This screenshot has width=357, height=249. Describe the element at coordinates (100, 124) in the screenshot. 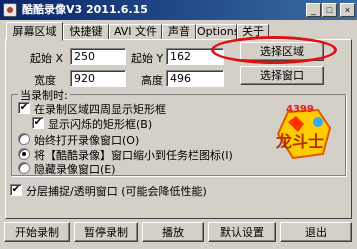

I see `blink-rect-label: 显示闪烁的矩形框(B)` at that location.